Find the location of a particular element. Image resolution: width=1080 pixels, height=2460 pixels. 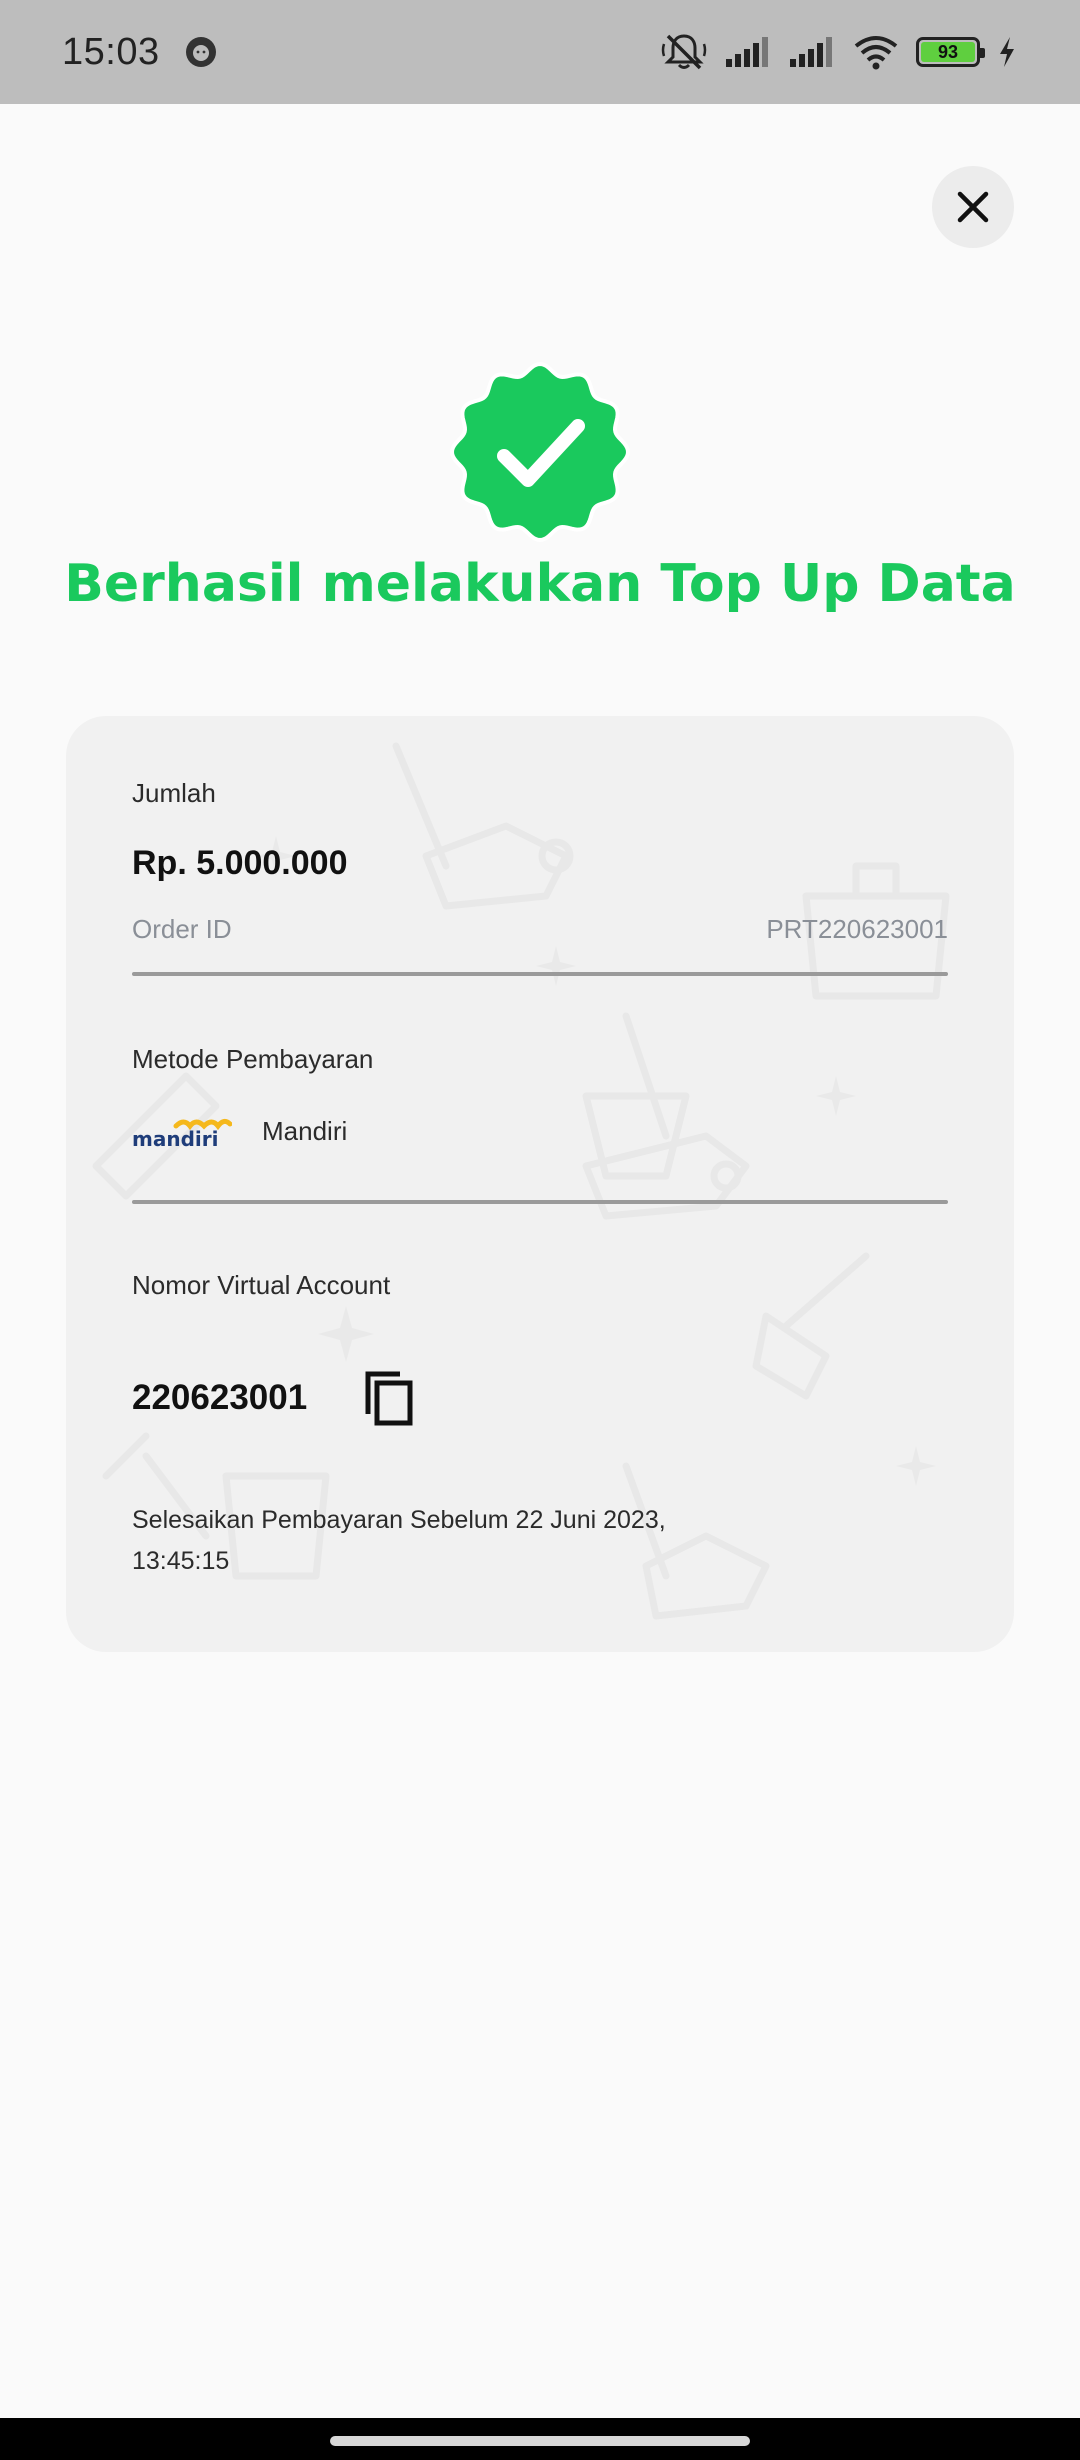

avatar-icon is located at coordinates (200, 52).